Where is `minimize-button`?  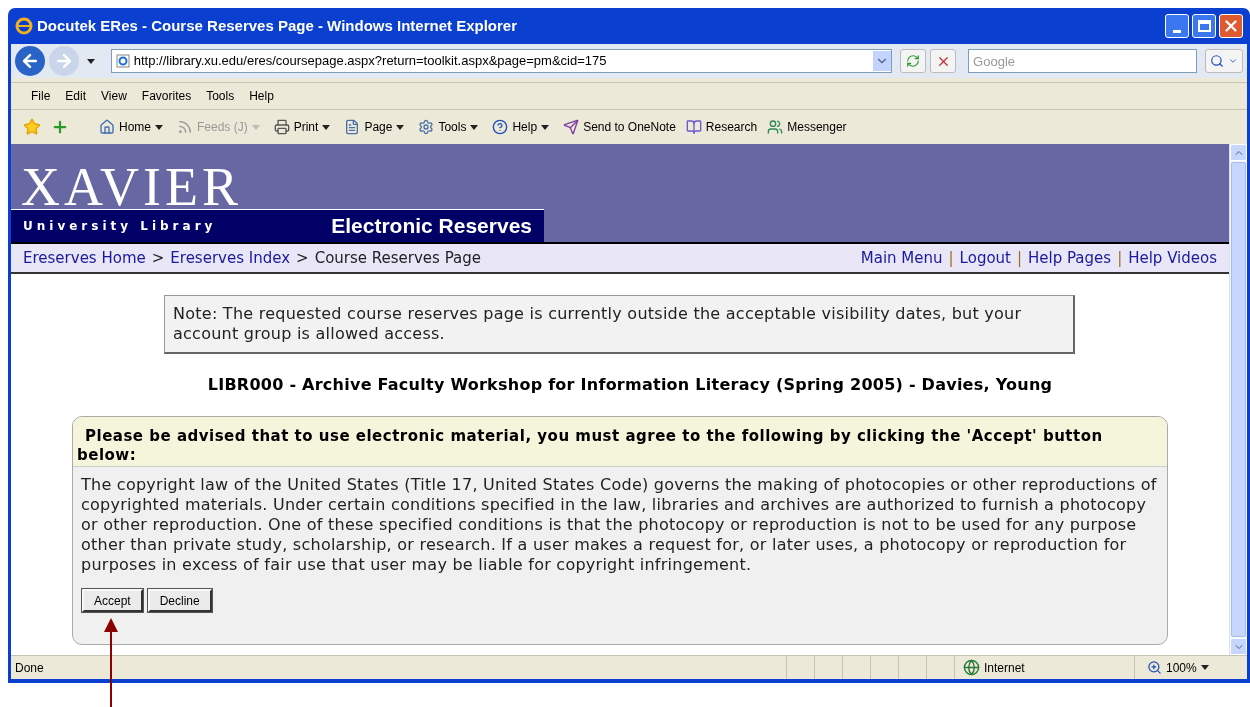 minimize-button is located at coordinates (1177, 26).